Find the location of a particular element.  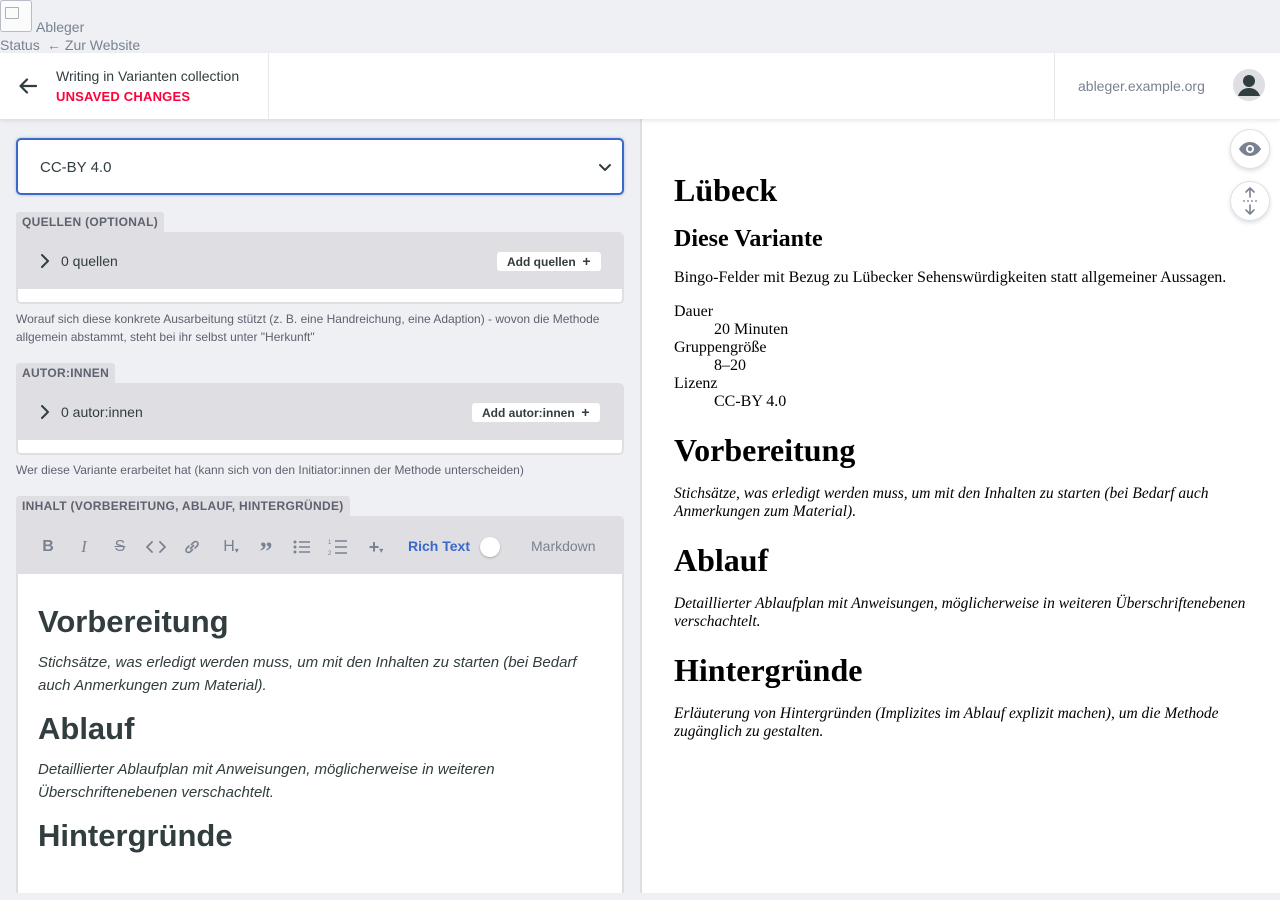

eye-icon is located at coordinates (1250, 149).